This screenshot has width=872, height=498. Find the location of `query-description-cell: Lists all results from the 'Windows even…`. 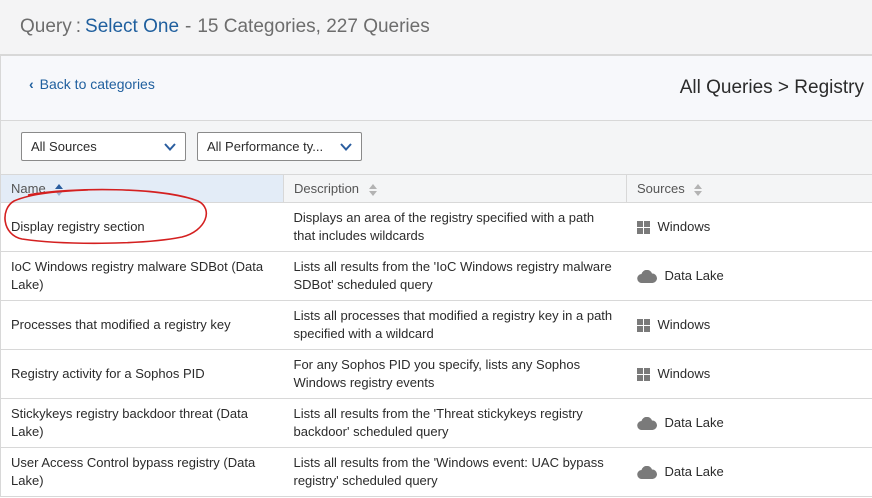

query-description-cell: Lists all results from the 'Windows even… is located at coordinates (455, 472).